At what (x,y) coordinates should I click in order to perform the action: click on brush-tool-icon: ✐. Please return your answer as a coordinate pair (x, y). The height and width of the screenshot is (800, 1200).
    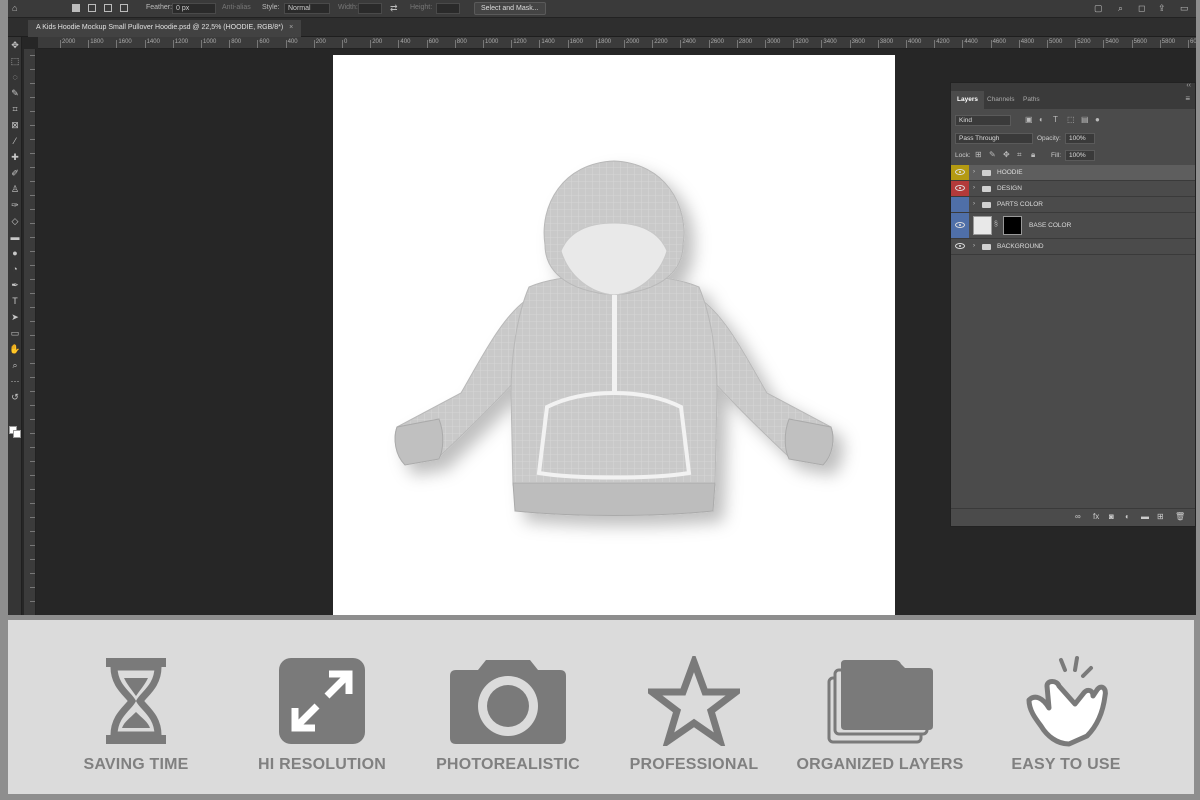
    Looking at the image, I should click on (15, 173).